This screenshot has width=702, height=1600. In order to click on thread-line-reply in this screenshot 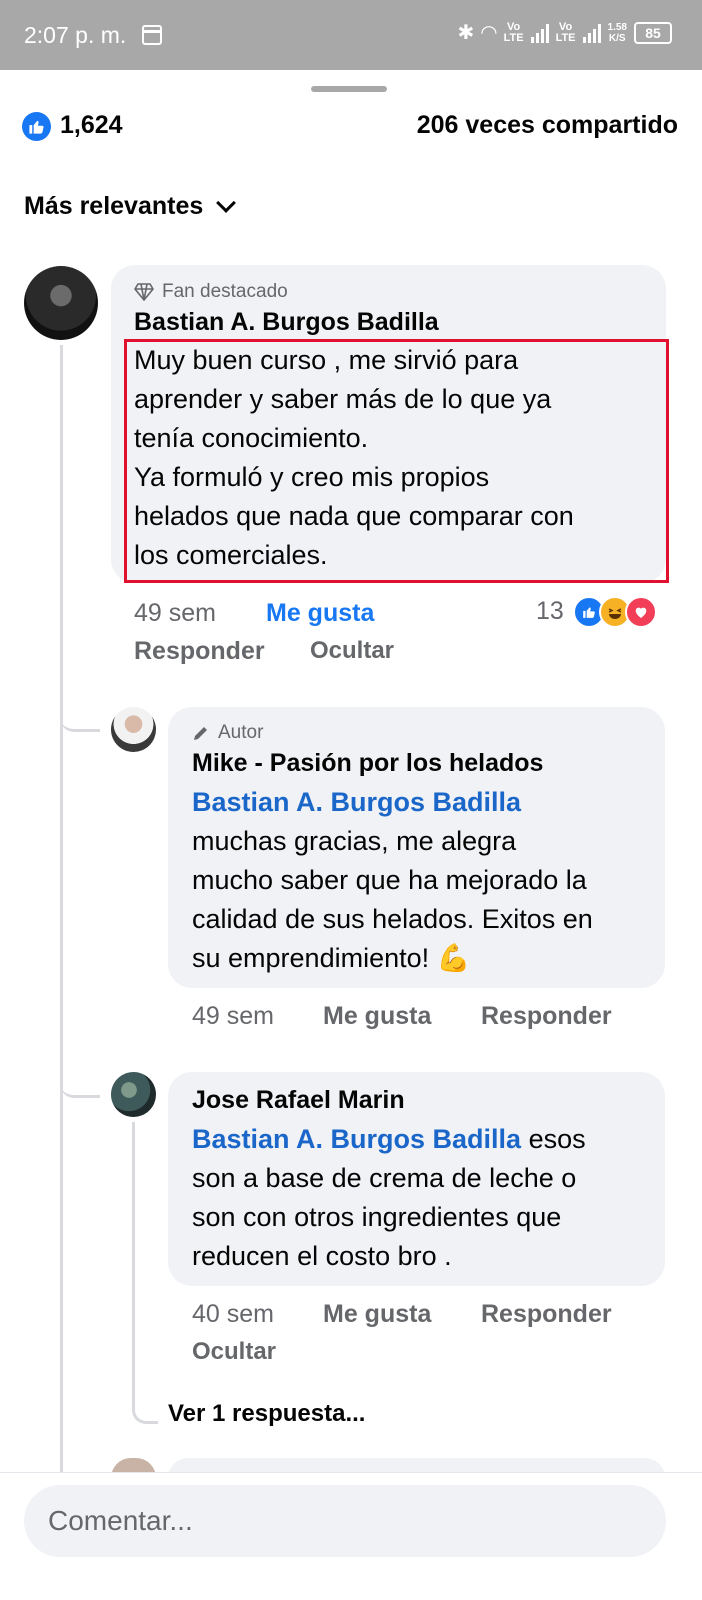, I will do `click(133, 1257)`.